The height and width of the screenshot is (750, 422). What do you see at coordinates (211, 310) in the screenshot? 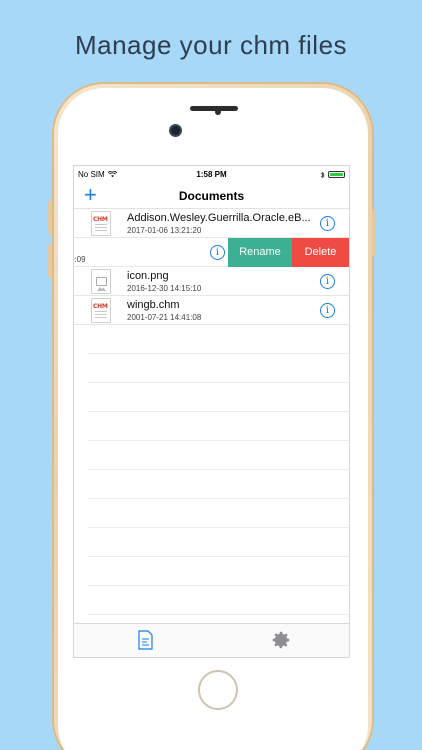
I see `list-item: CHM wingb.chm 2001-07-21 14:41:08 i` at bounding box center [211, 310].